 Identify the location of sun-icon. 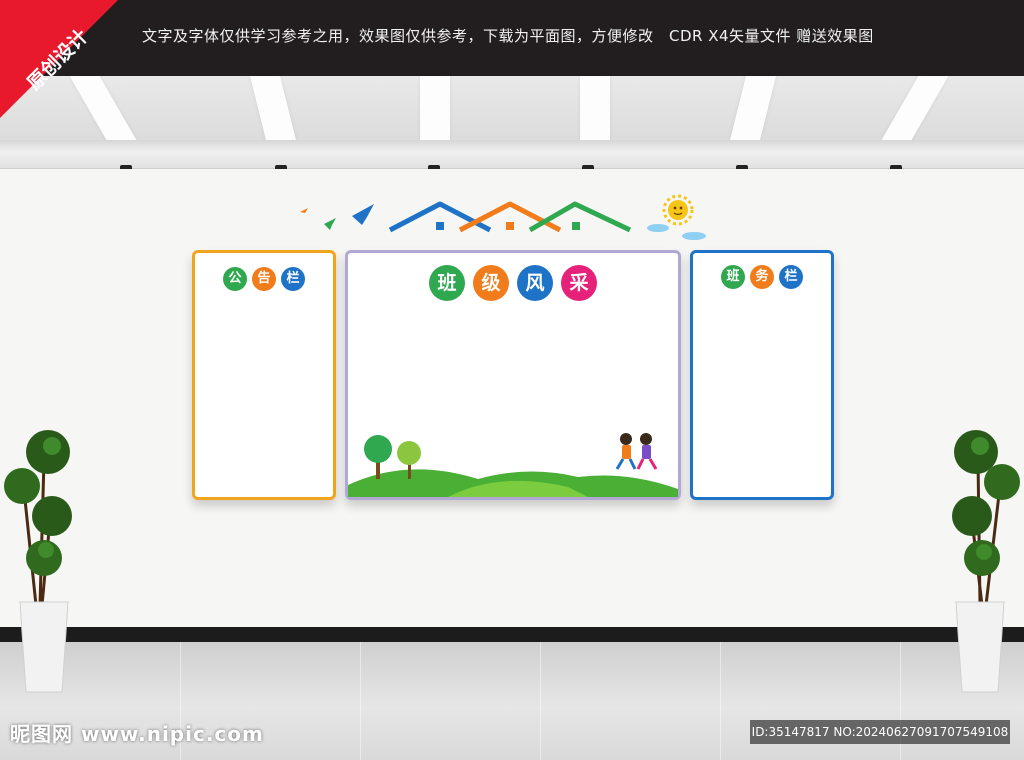
(678, 210).